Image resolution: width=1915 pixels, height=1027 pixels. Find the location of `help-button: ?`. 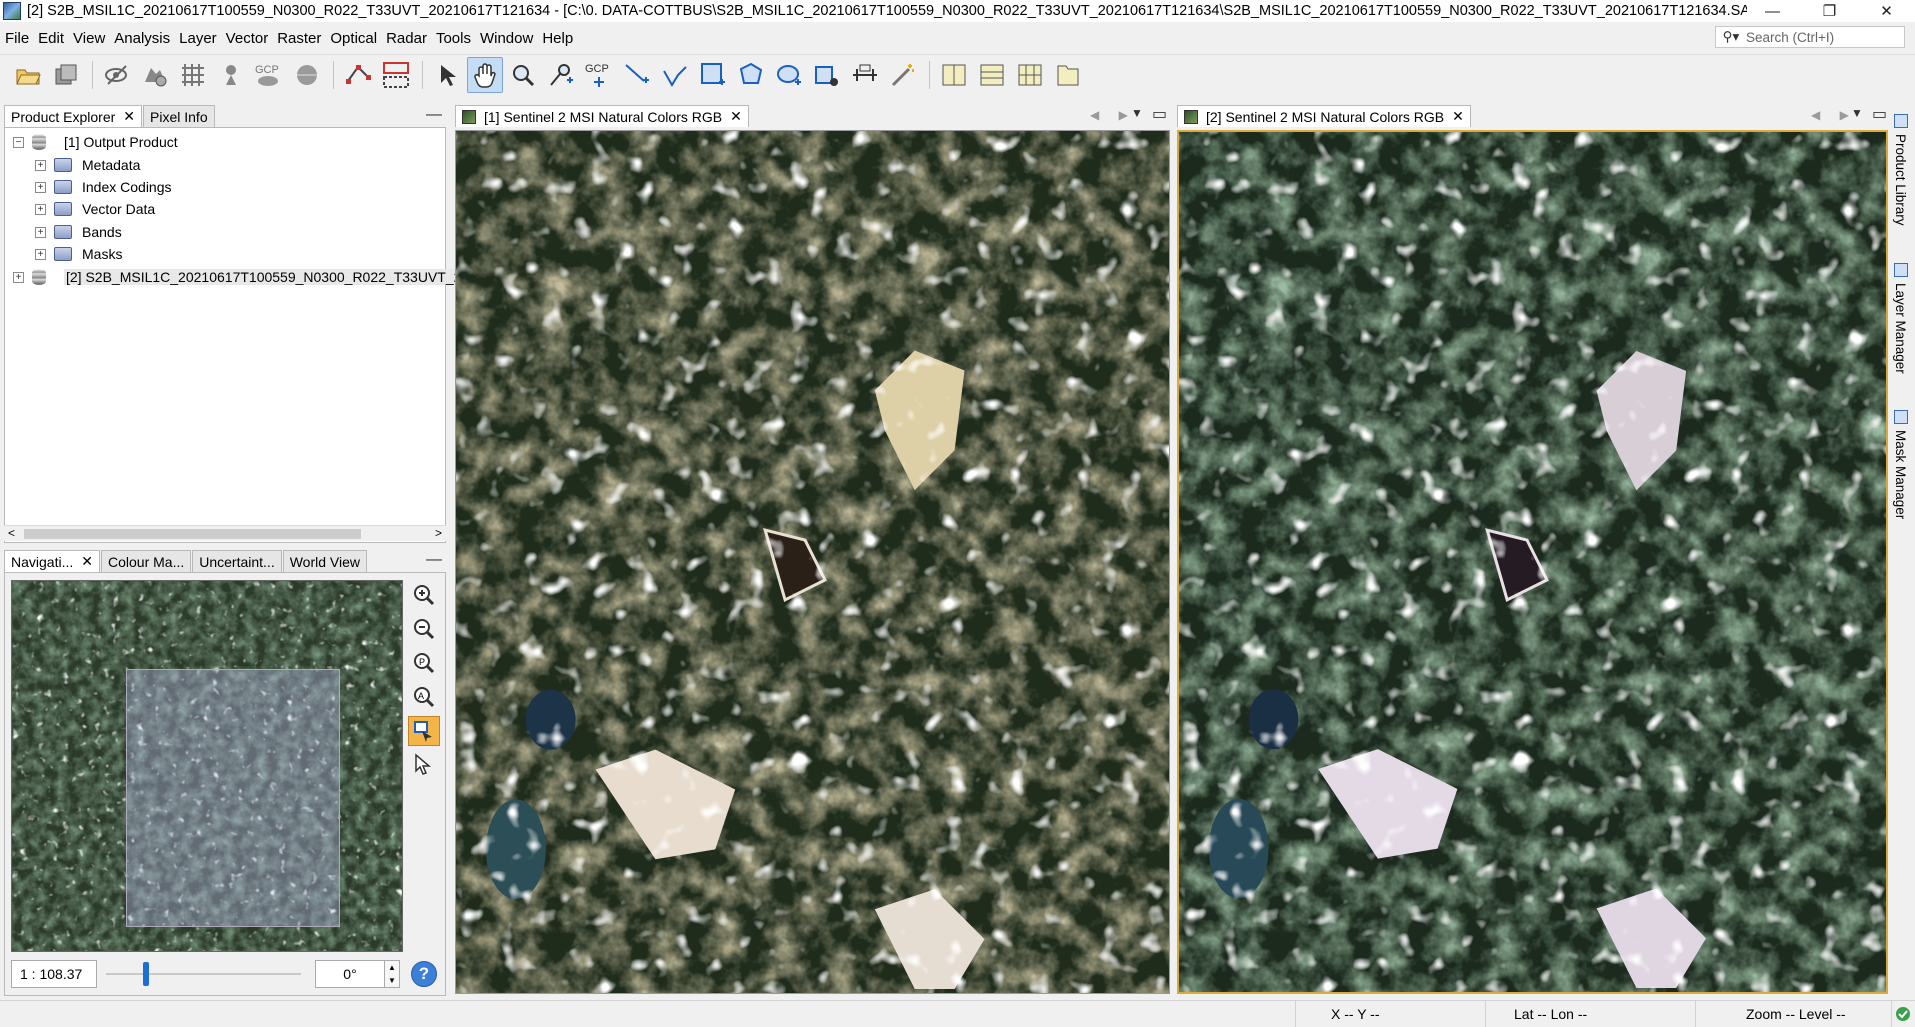

help-button: ? is located at coordinates (424, 974).